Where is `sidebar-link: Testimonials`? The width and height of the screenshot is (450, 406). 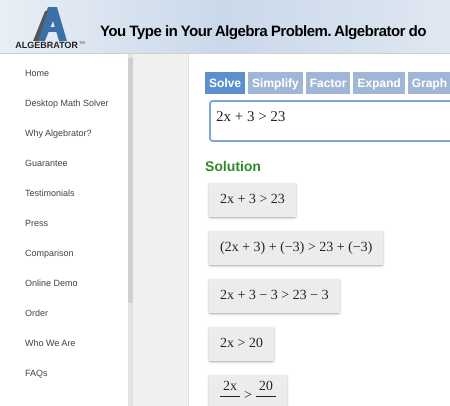 sidebar-link: Testimonials is located at coordinates (50, 201).